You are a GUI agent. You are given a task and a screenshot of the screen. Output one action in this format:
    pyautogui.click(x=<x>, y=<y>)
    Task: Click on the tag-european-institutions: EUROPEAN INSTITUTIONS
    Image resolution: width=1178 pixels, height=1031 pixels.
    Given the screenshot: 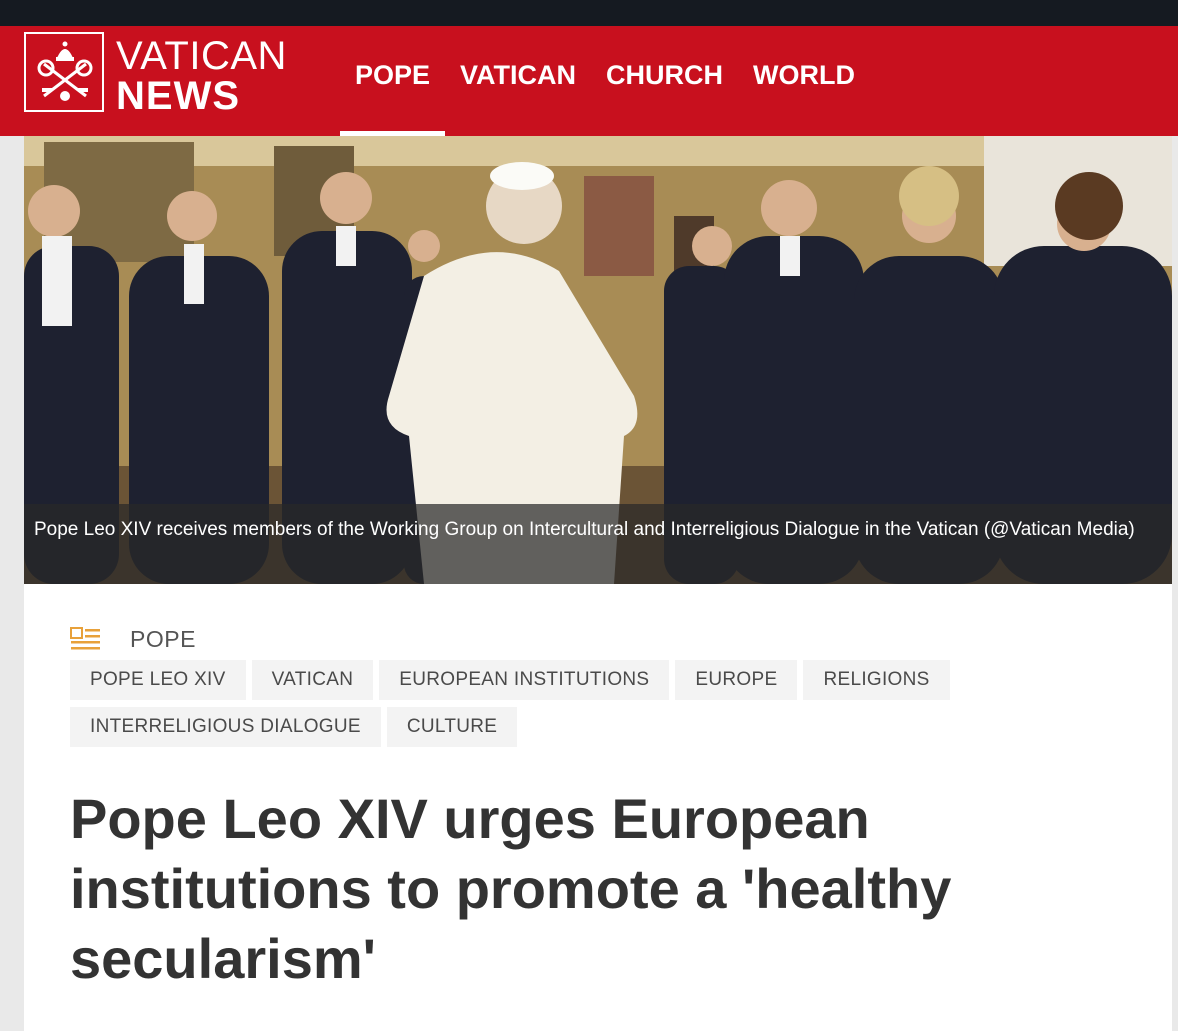 What is the action you would take?
    pyautogui.click(x=524, y=680)
    